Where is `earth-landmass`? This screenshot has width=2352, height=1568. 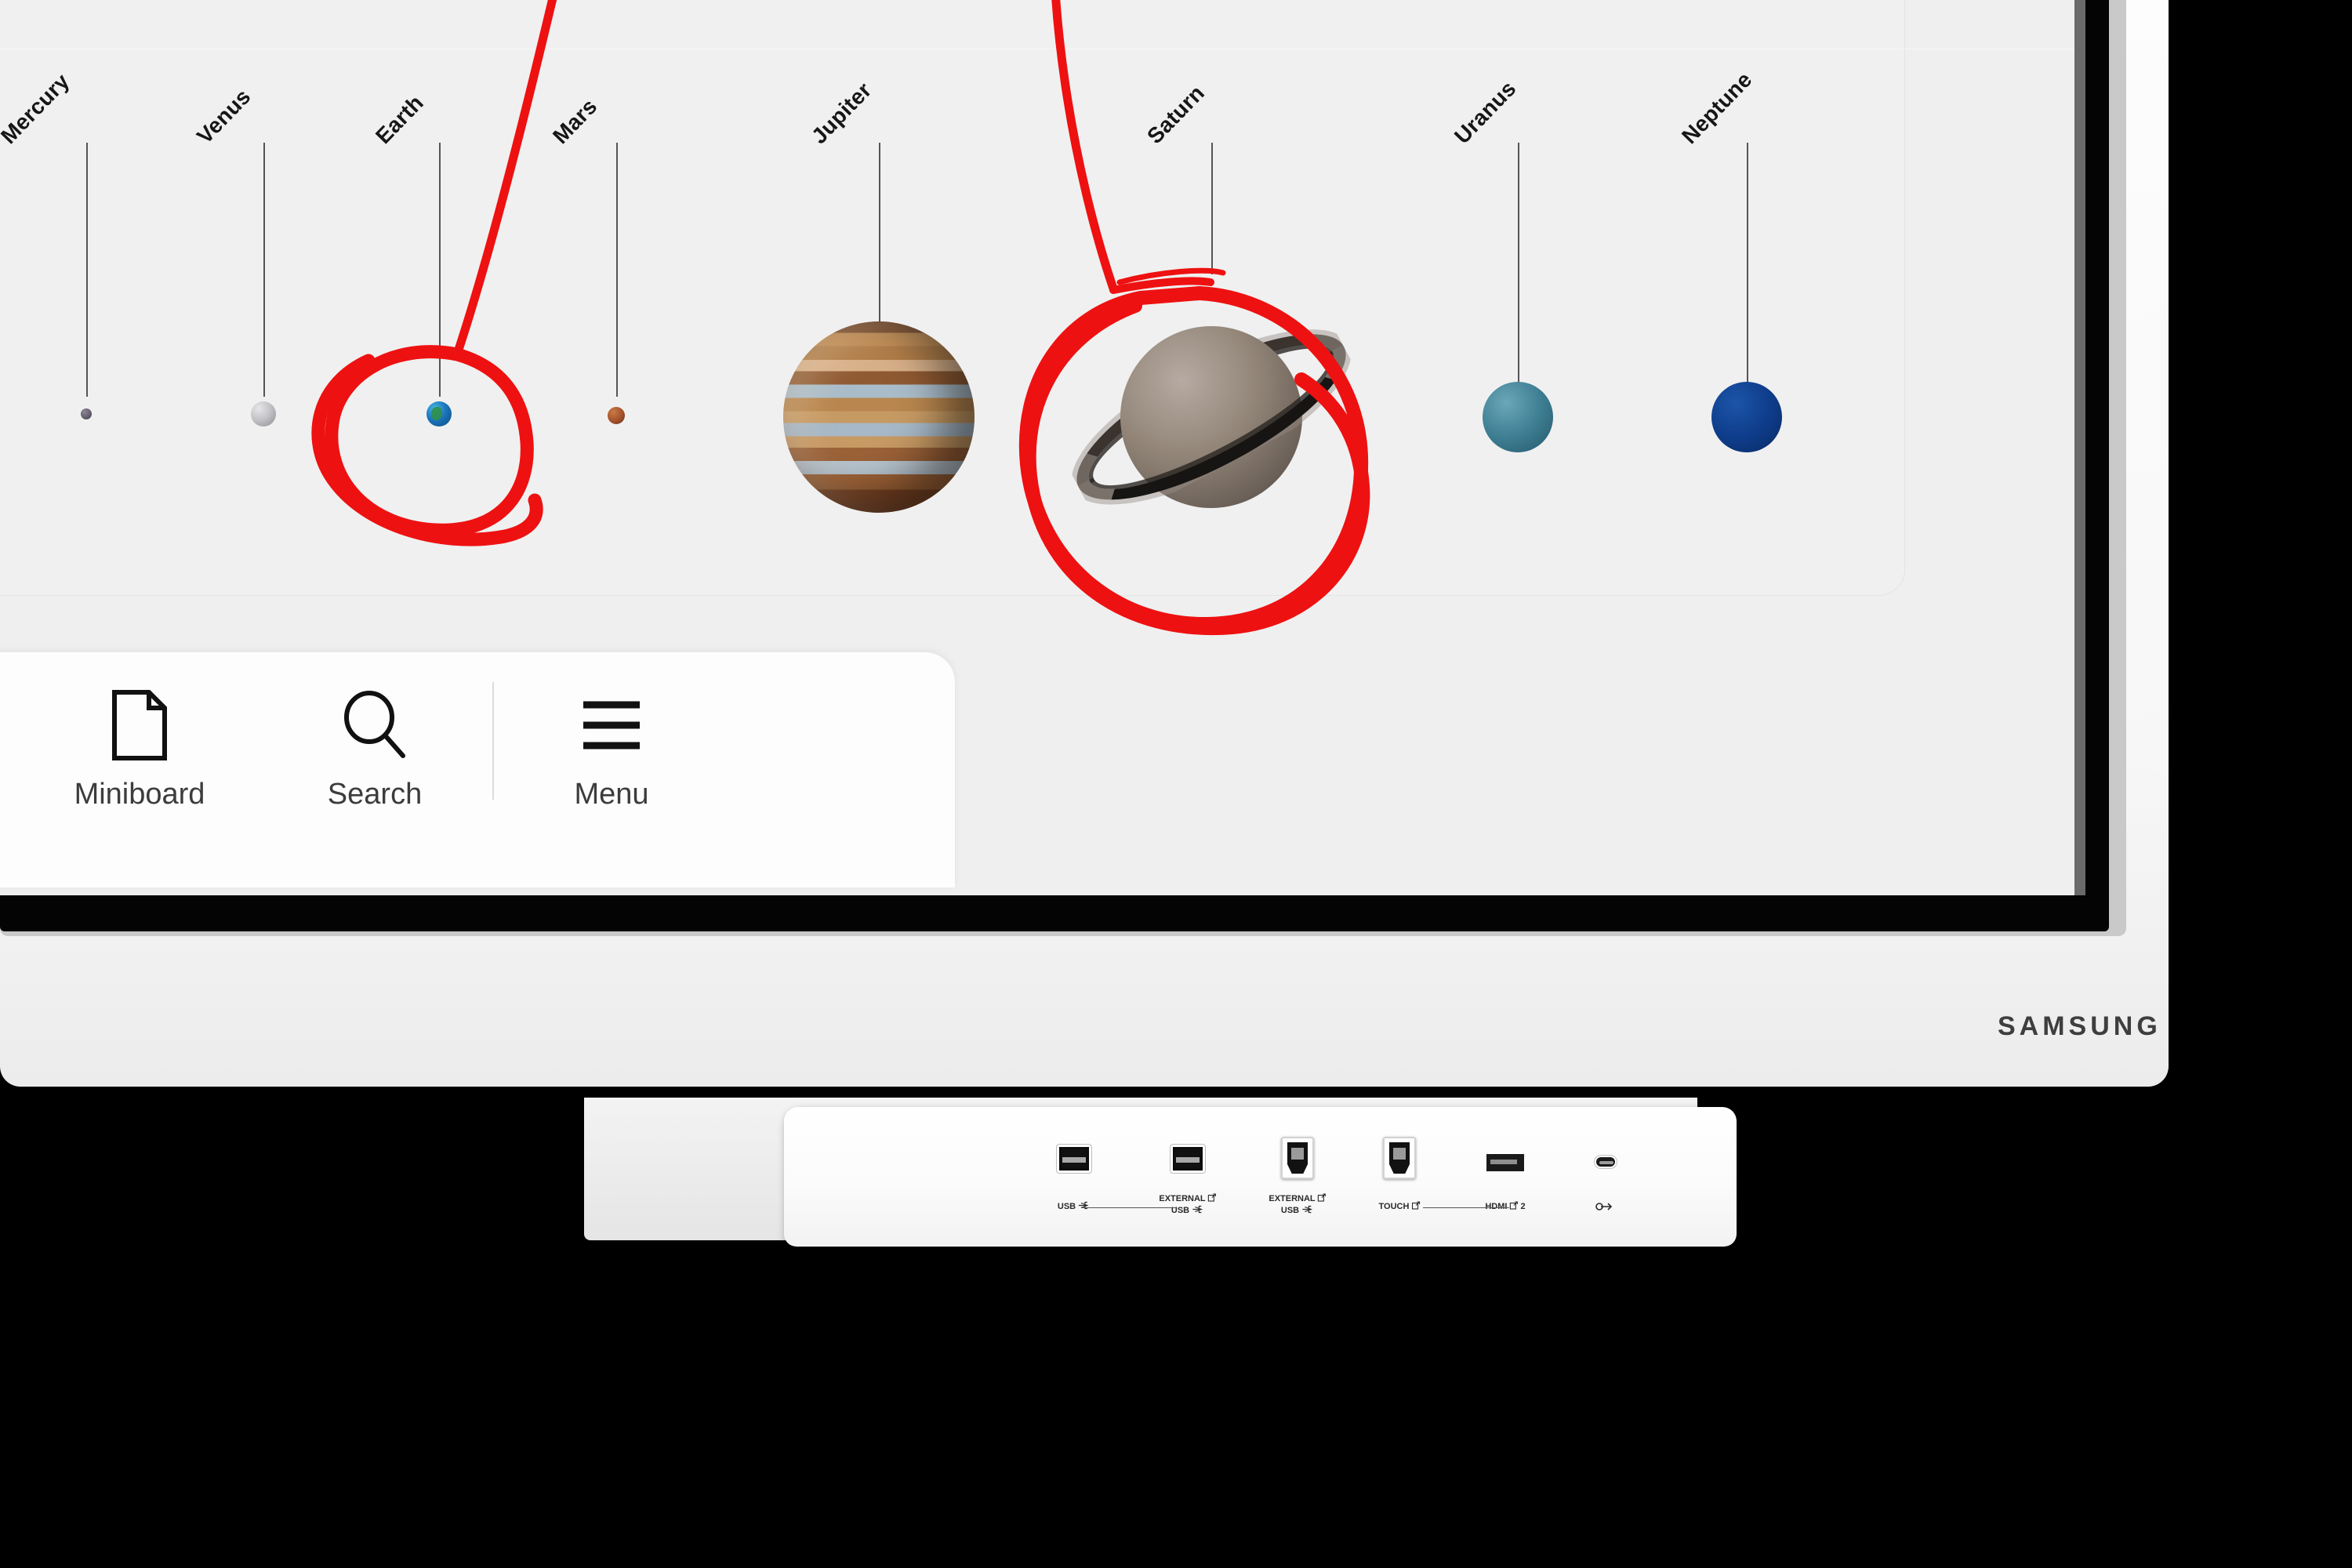
earth-landmass is located at coordinates (436, 413).